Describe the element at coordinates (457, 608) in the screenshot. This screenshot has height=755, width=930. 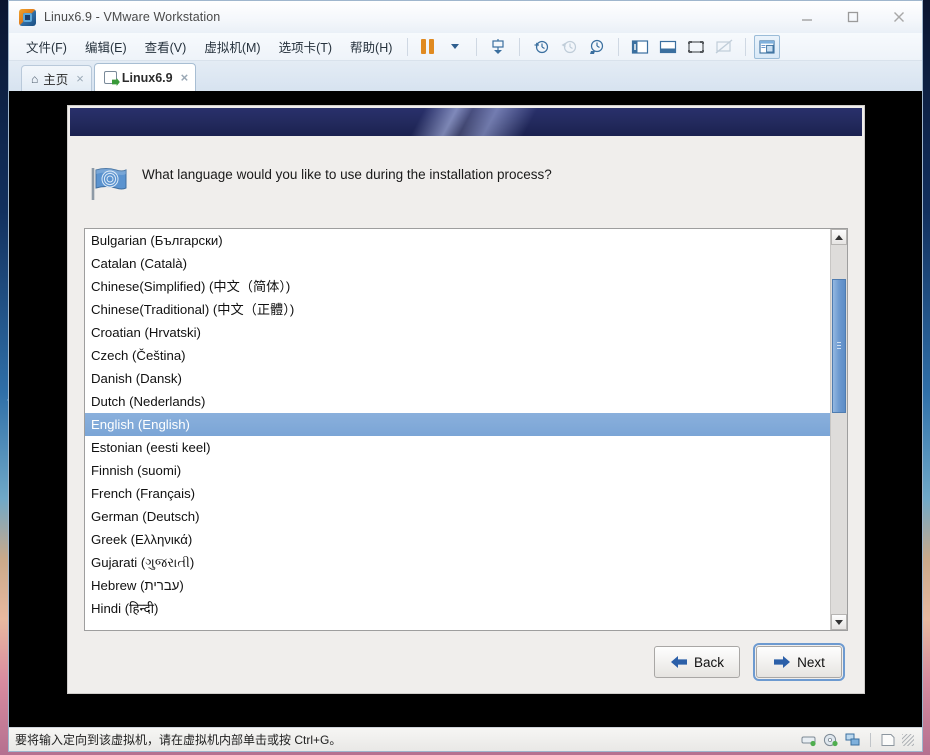
I see `language-option: Hindi (हिन्दी)` at that location.